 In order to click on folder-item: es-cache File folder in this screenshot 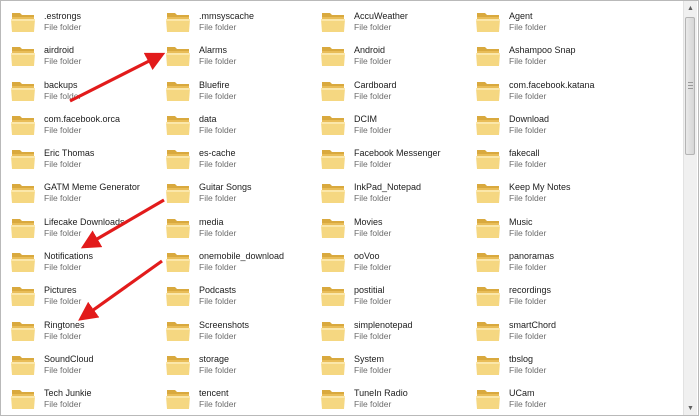, I will do `click(241, 159)`.